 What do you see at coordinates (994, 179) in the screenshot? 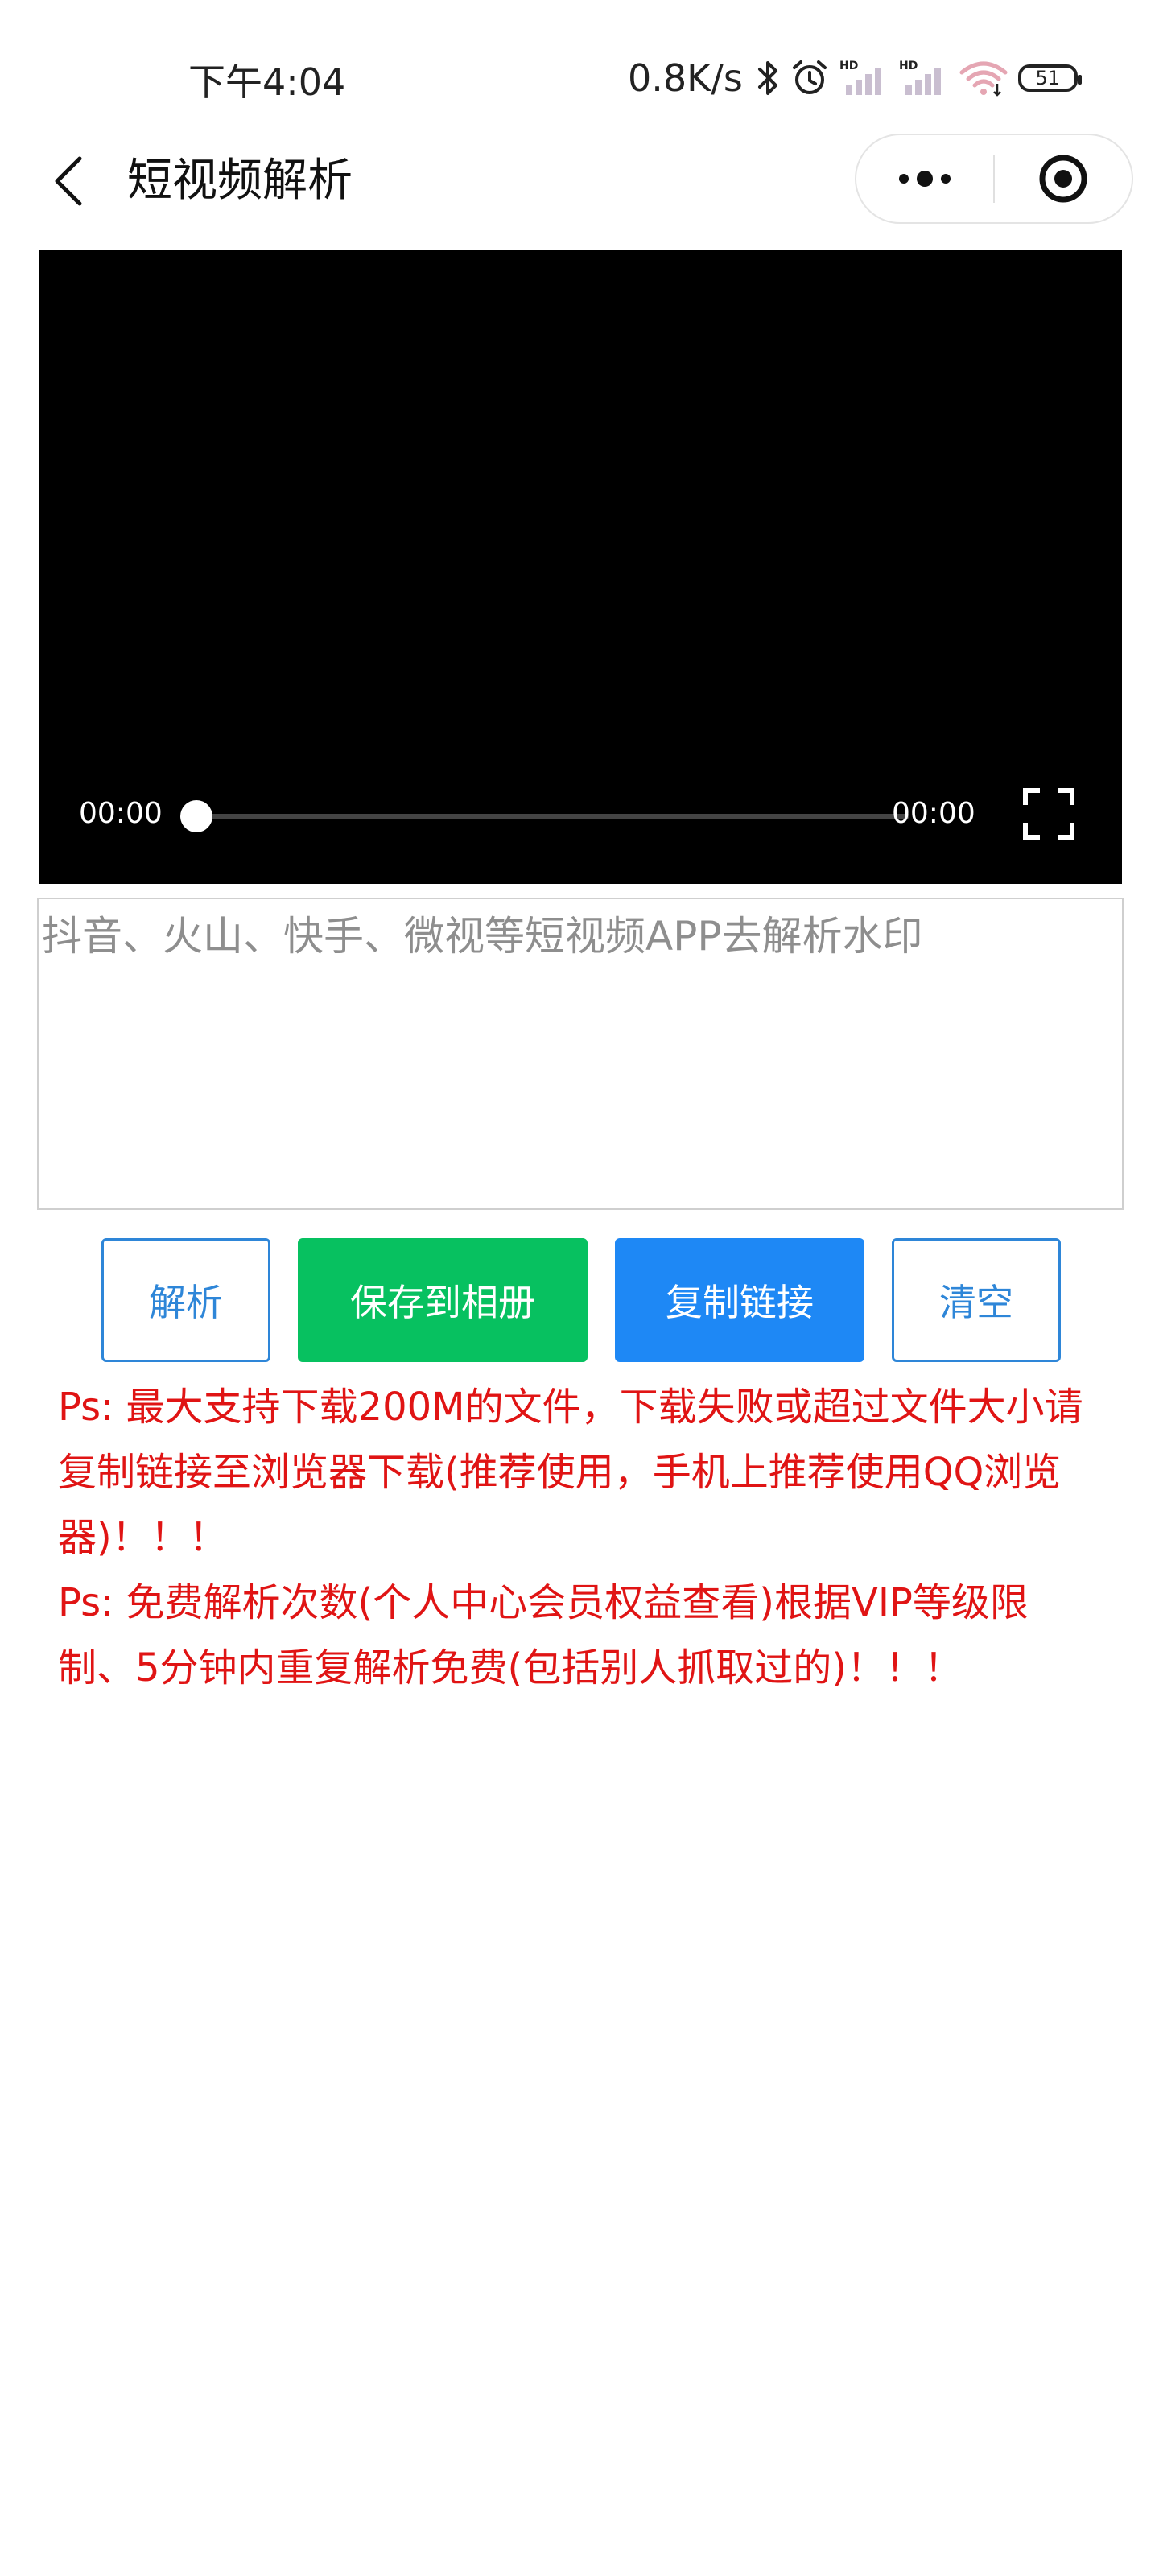
I see `mini-program-capsule` at bounding box center [994, 179].